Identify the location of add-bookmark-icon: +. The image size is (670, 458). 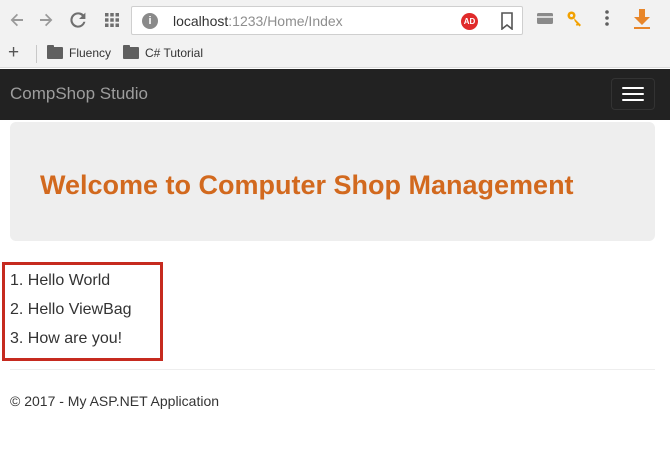
(13, 53).